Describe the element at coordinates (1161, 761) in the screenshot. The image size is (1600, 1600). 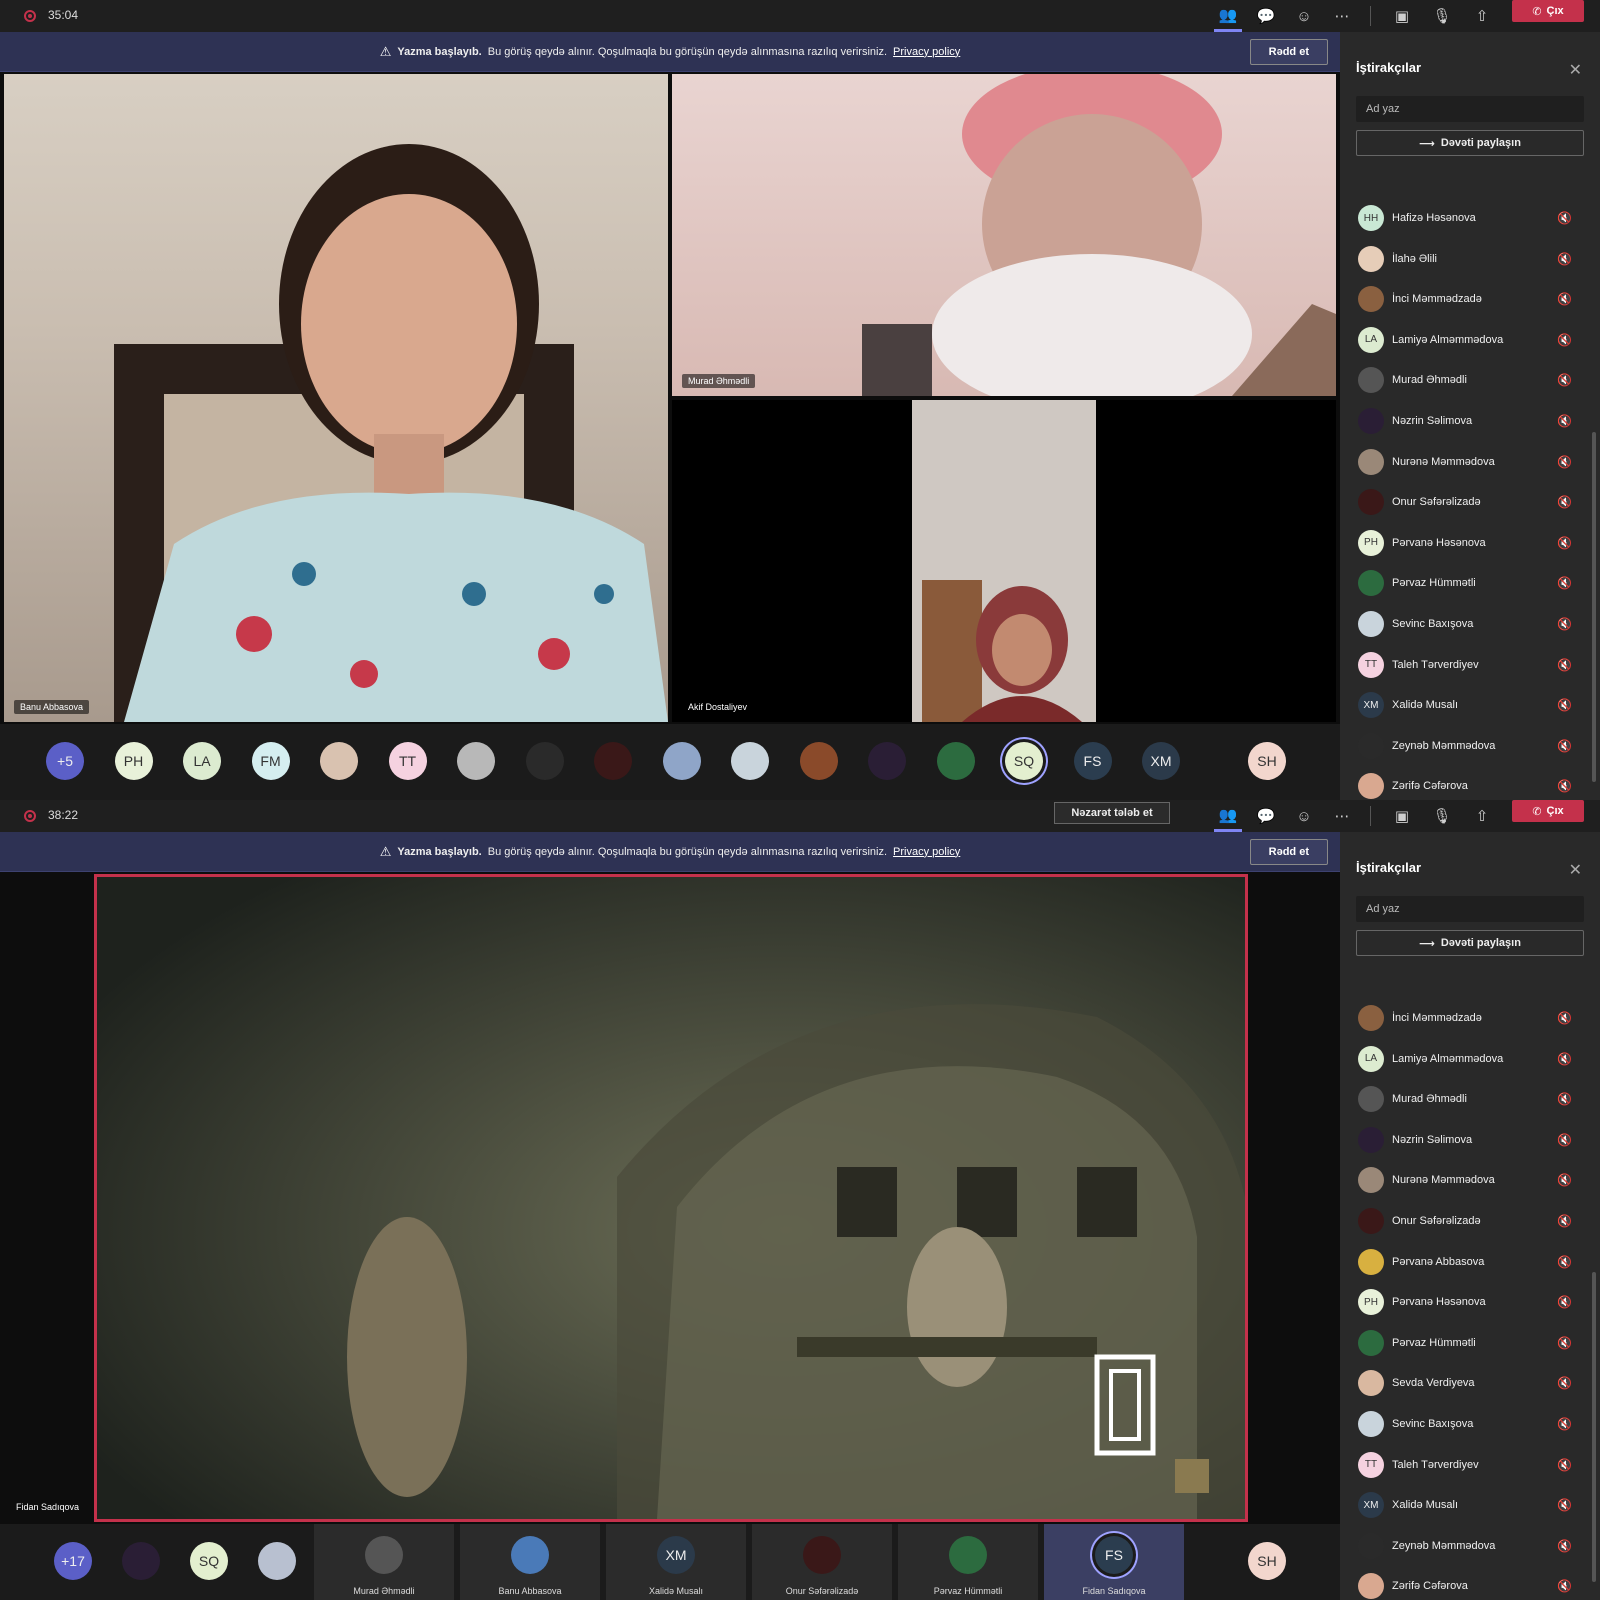
I see `participant-avatar: XM` at that location.